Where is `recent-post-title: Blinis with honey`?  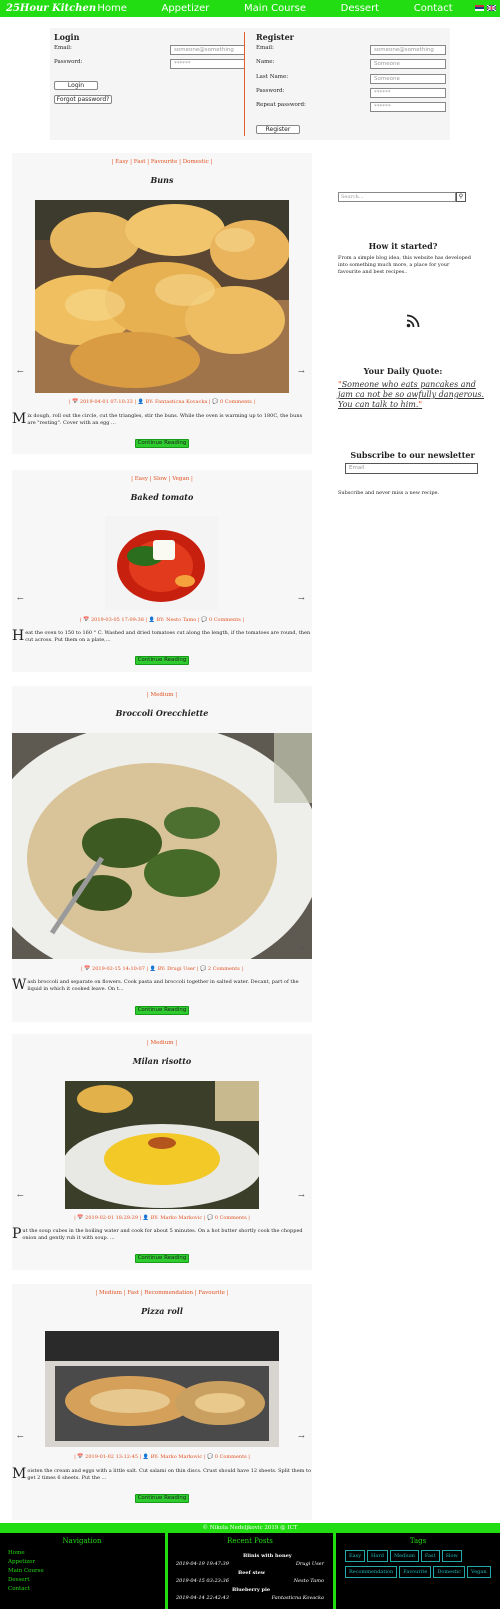 recent-post-title: Blinis with honey is located at coordinates (267, 1556).